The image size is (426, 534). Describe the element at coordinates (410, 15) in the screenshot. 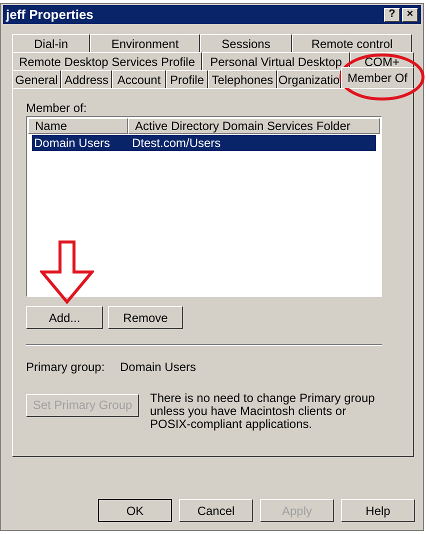

I see `close-button: ×` at that location.